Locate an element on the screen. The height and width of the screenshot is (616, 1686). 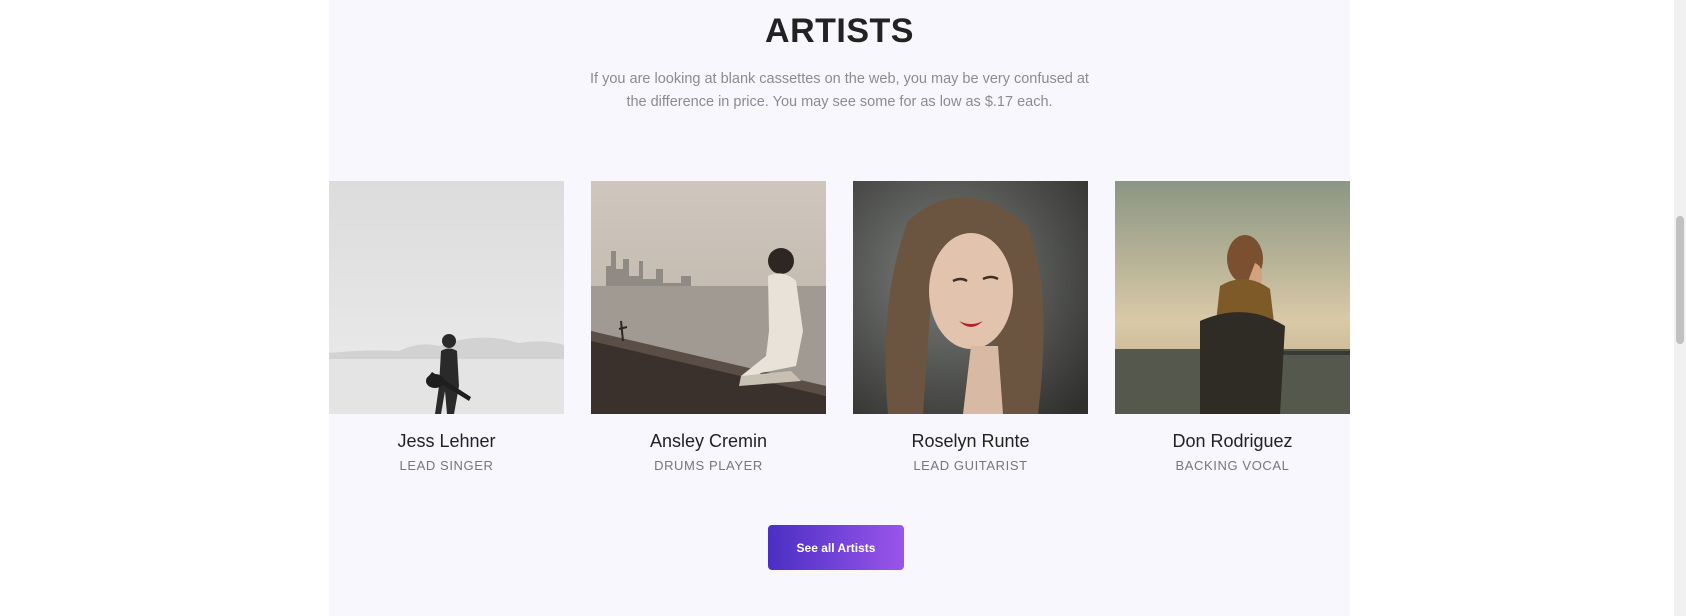
artist-role: BACKING VOCAL is located at coordinates (1232, 465).